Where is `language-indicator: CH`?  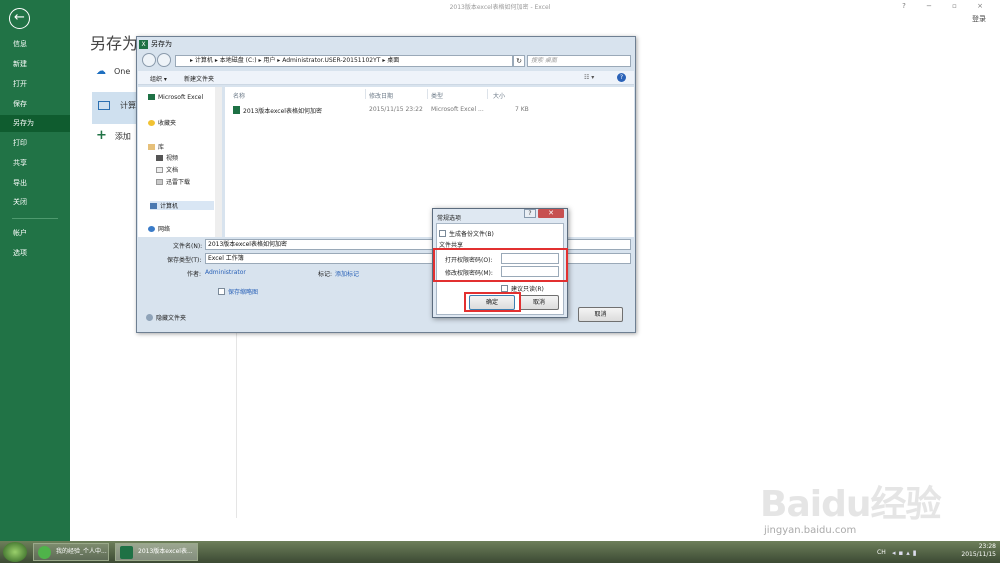 language-indicator: CH is located at coordinates (881, 552).